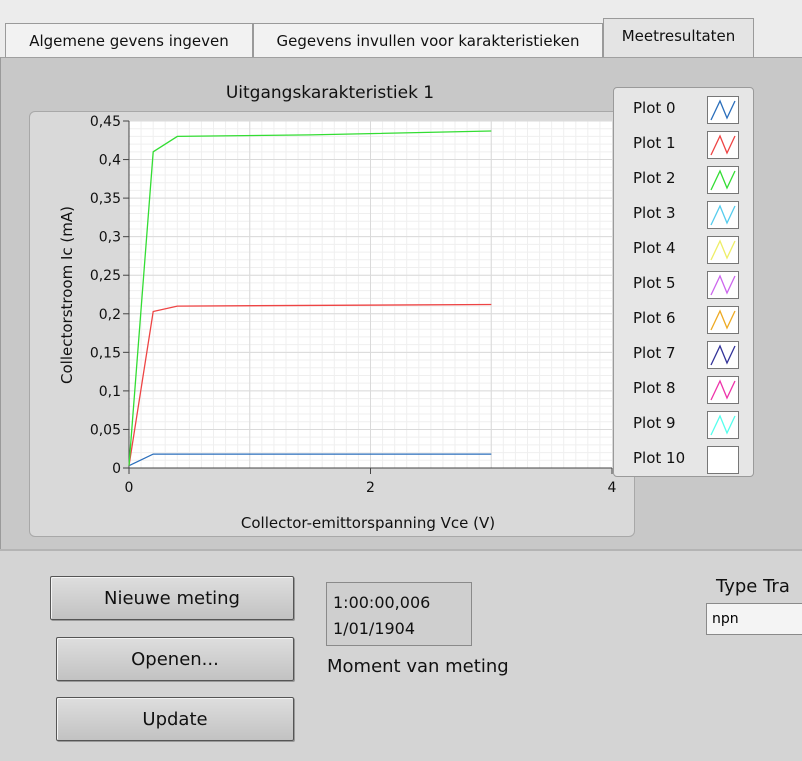 The height and width of the screenshot is (761, 802). Describe the element at coordinates (654, 423) in the screenshot. I see `legend-label: Plot 9` at that location.